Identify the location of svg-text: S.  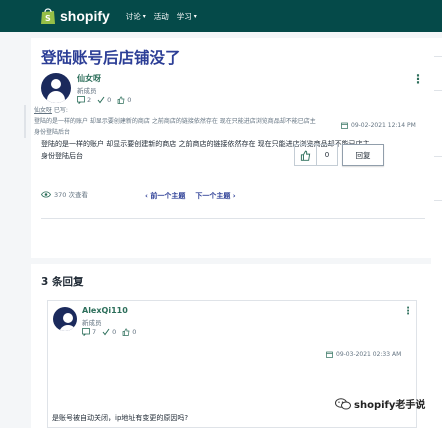
(48, 18).